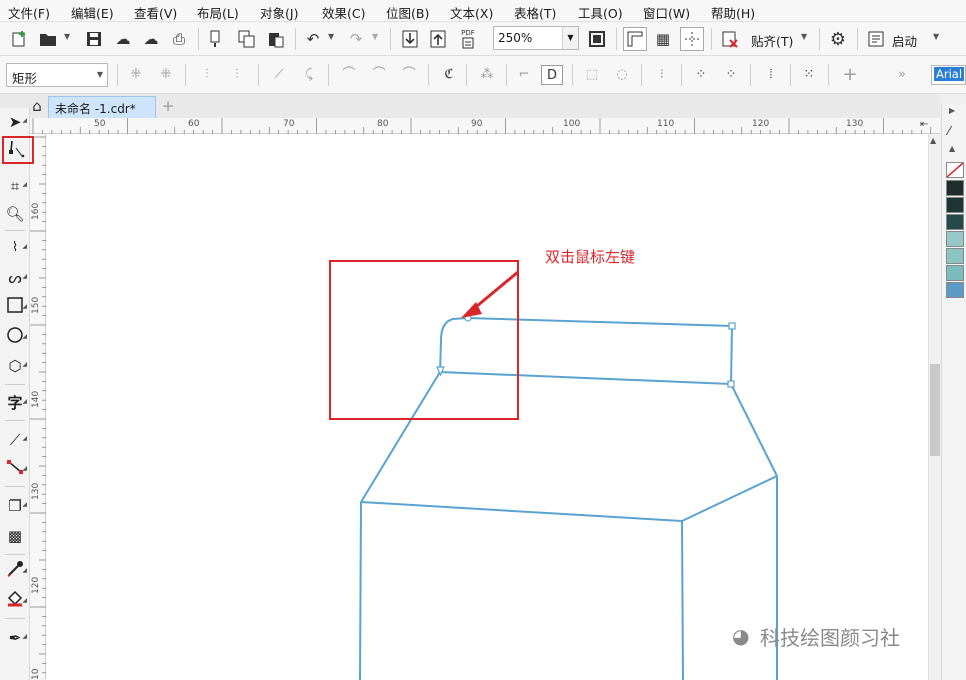  I want to click on redo-dropdown-icon: ▼, so click(375, 36).